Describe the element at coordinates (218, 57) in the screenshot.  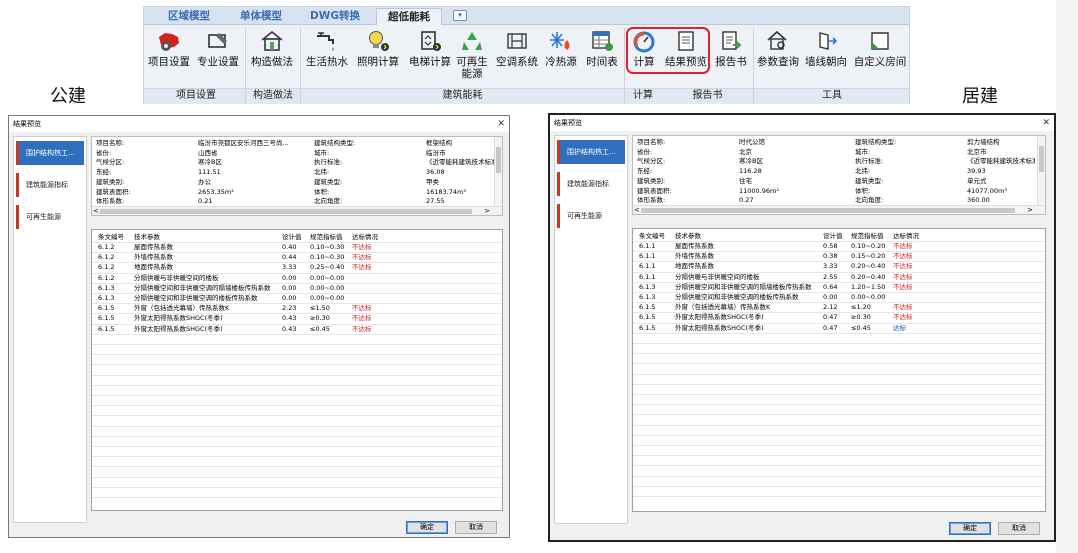
I see `major-settings-button: 专业设置` at that location.